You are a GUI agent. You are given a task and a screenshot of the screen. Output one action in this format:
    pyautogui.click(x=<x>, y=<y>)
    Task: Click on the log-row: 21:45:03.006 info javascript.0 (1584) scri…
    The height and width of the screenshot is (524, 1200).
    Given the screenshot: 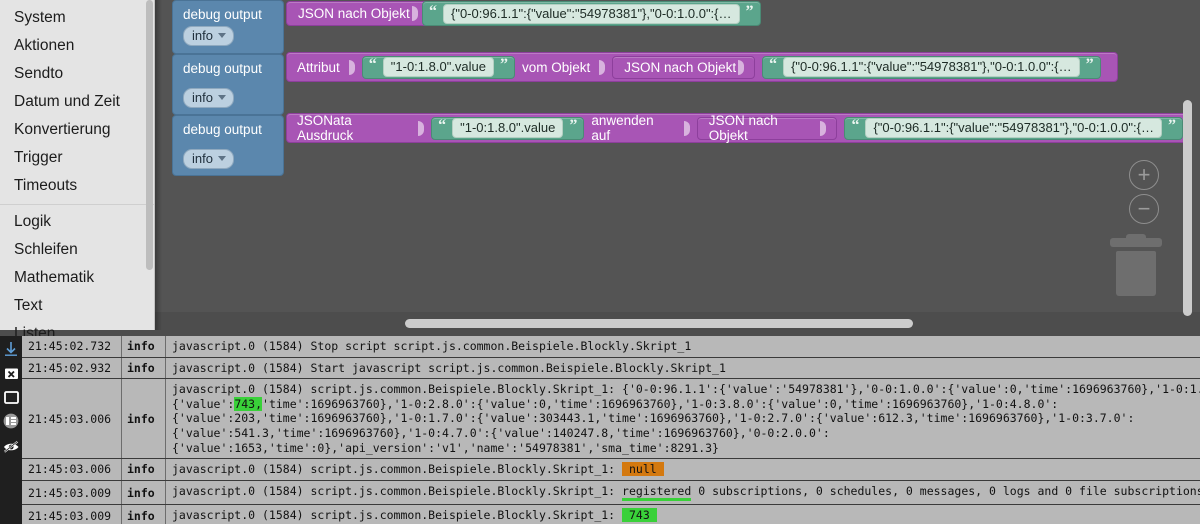 What is the action you would take?
    pyautogui.click(x=611, y=470)
    